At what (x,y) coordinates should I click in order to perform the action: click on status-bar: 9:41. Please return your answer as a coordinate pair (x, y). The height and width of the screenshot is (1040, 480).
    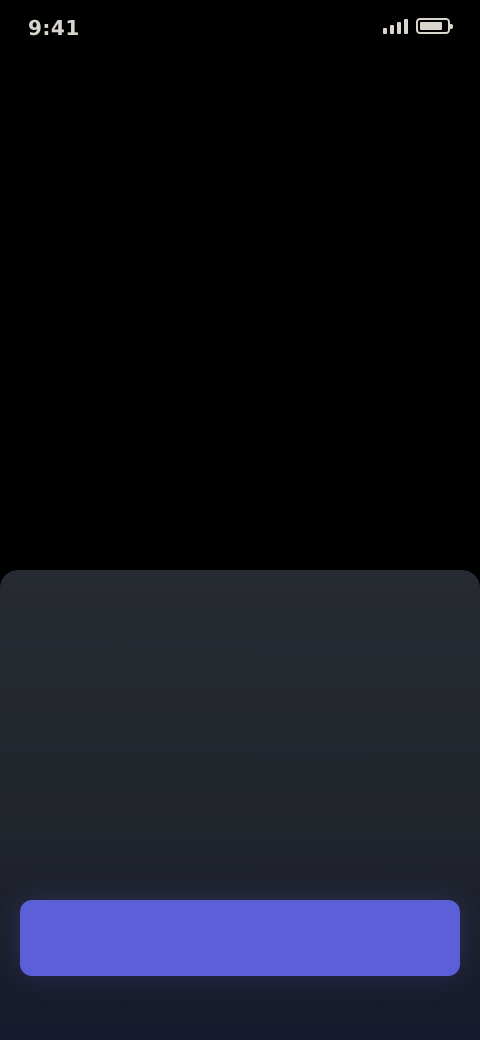
    Looking at the image, I should click on (240, 32).